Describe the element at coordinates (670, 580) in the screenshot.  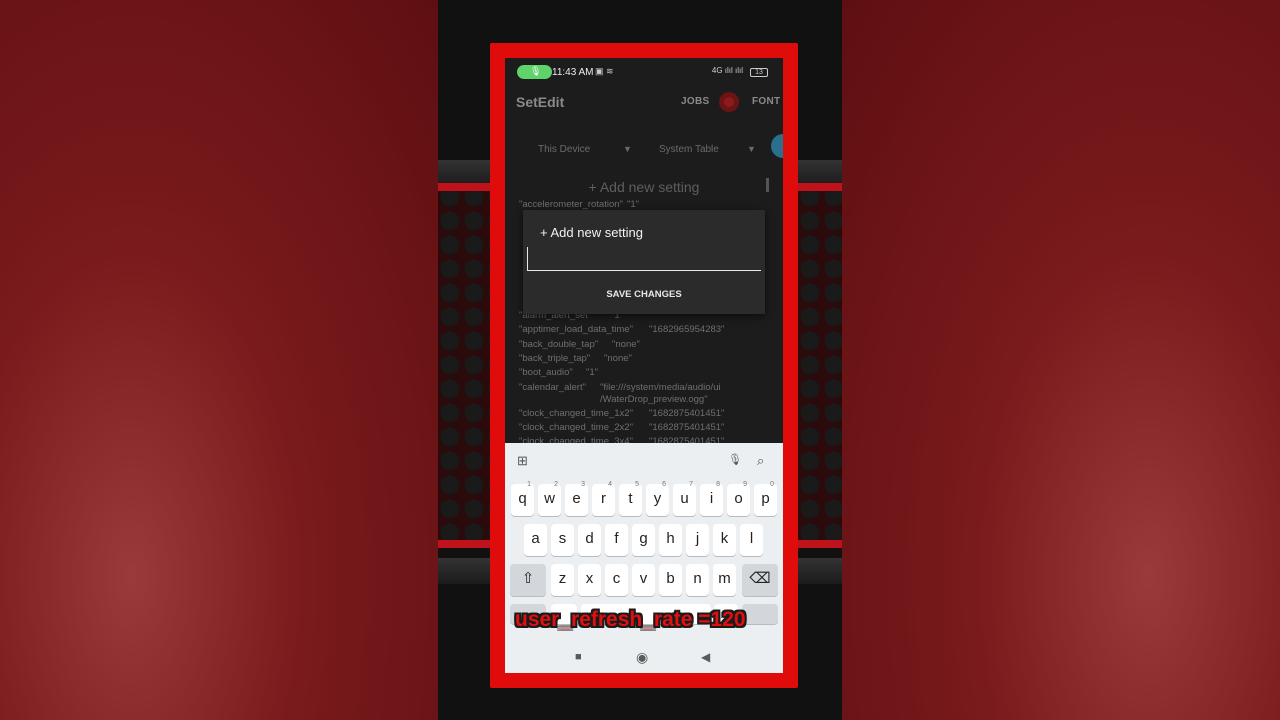
I see `key-b: b` at that location.